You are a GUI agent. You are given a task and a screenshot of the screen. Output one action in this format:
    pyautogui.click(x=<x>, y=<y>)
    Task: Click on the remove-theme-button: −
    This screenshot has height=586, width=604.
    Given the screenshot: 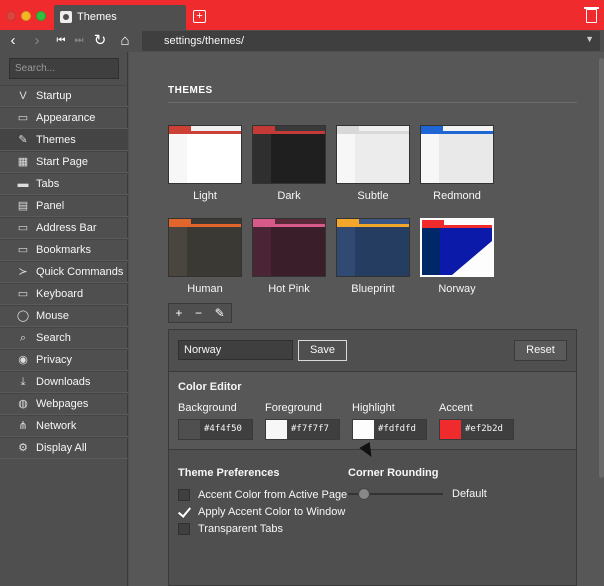 What is the action you would take?
    pyautogui.click(x=198, y=313)
    